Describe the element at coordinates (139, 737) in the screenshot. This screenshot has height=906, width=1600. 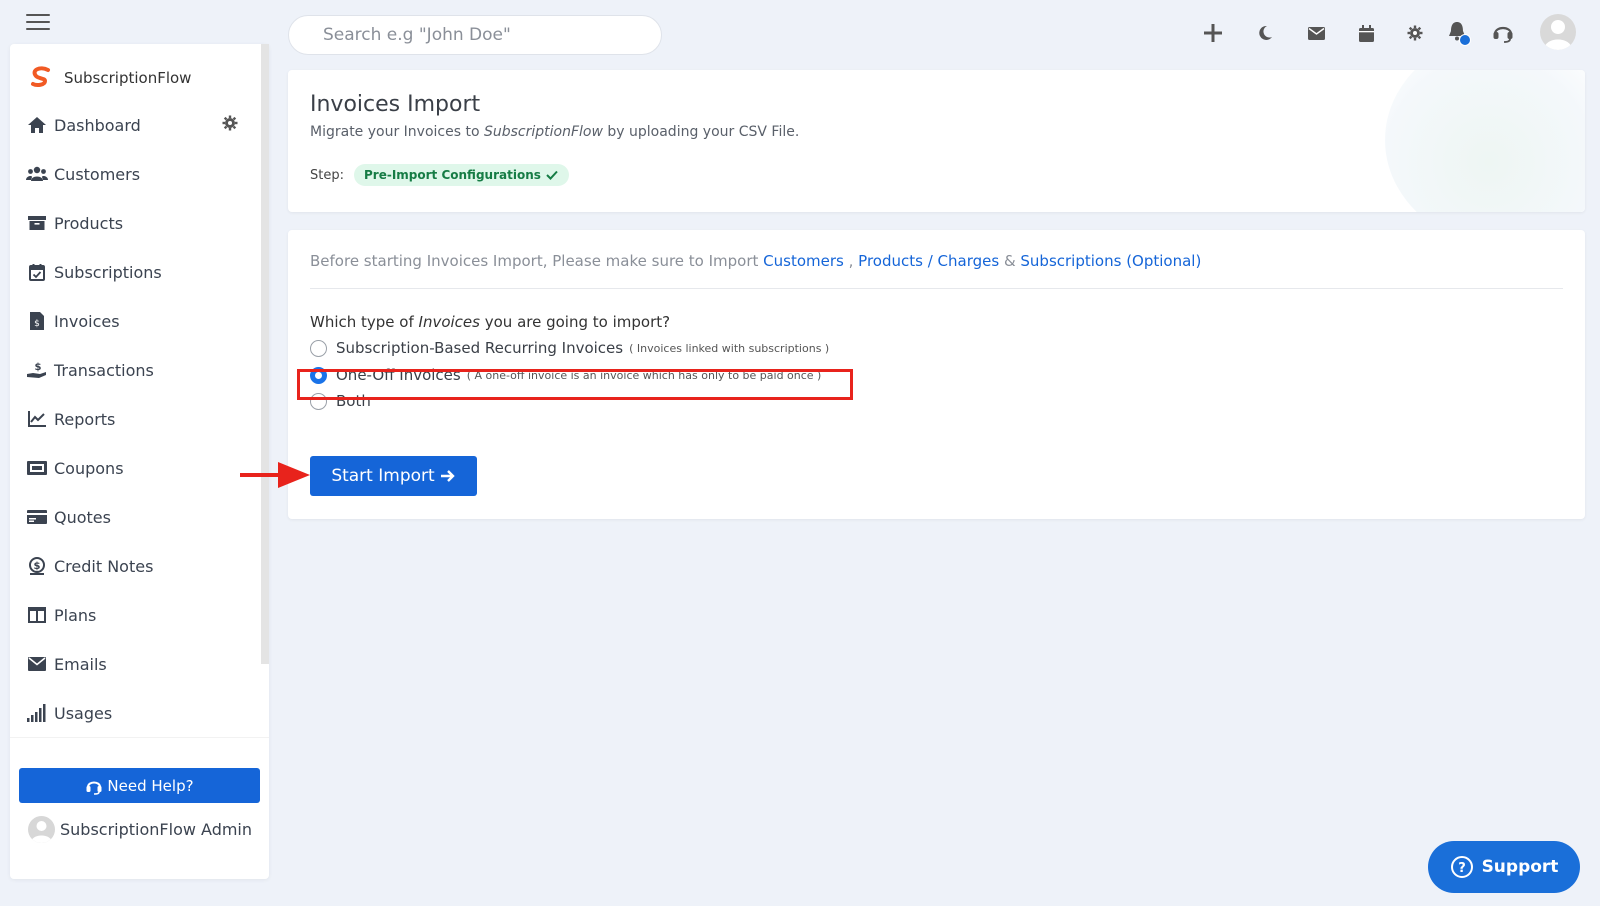
I see `sidebar-divider` at that location.